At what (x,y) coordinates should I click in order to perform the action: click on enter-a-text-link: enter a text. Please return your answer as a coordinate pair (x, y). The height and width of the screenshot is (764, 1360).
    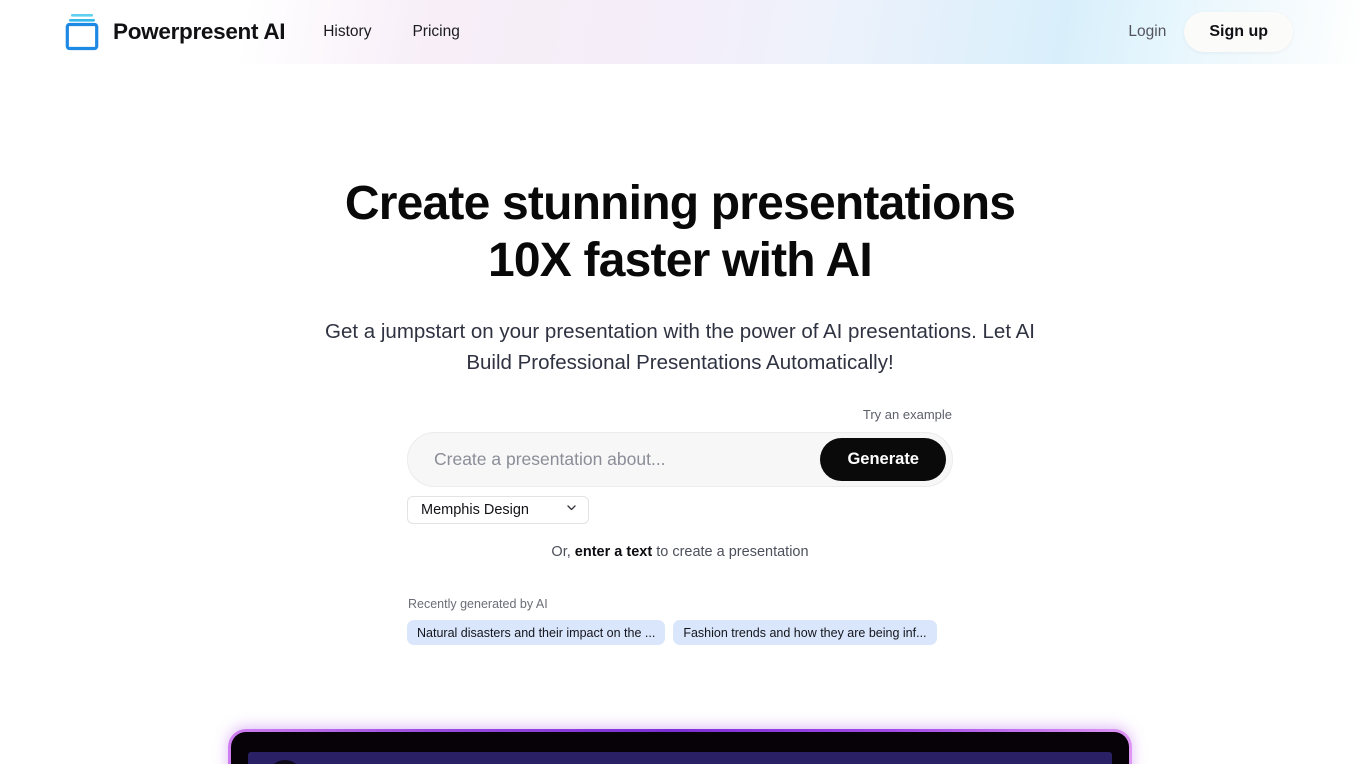
    Looking at the image, I should click on (613, 552).